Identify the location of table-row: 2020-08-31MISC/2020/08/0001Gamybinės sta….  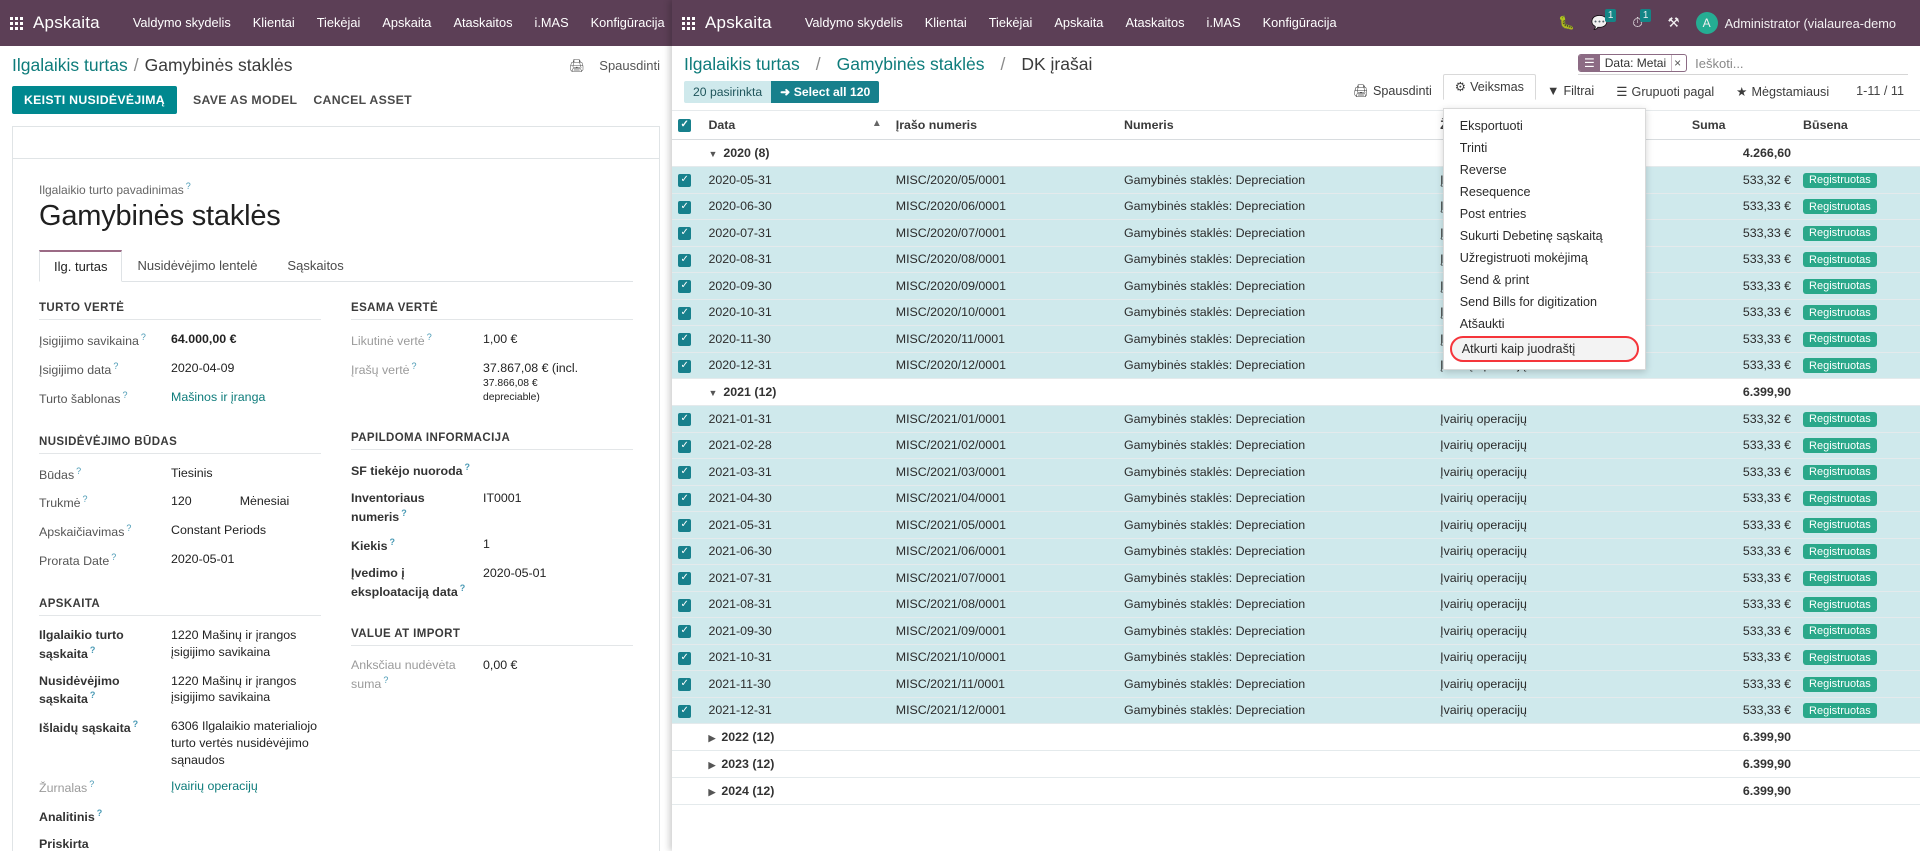
(1296, 260).